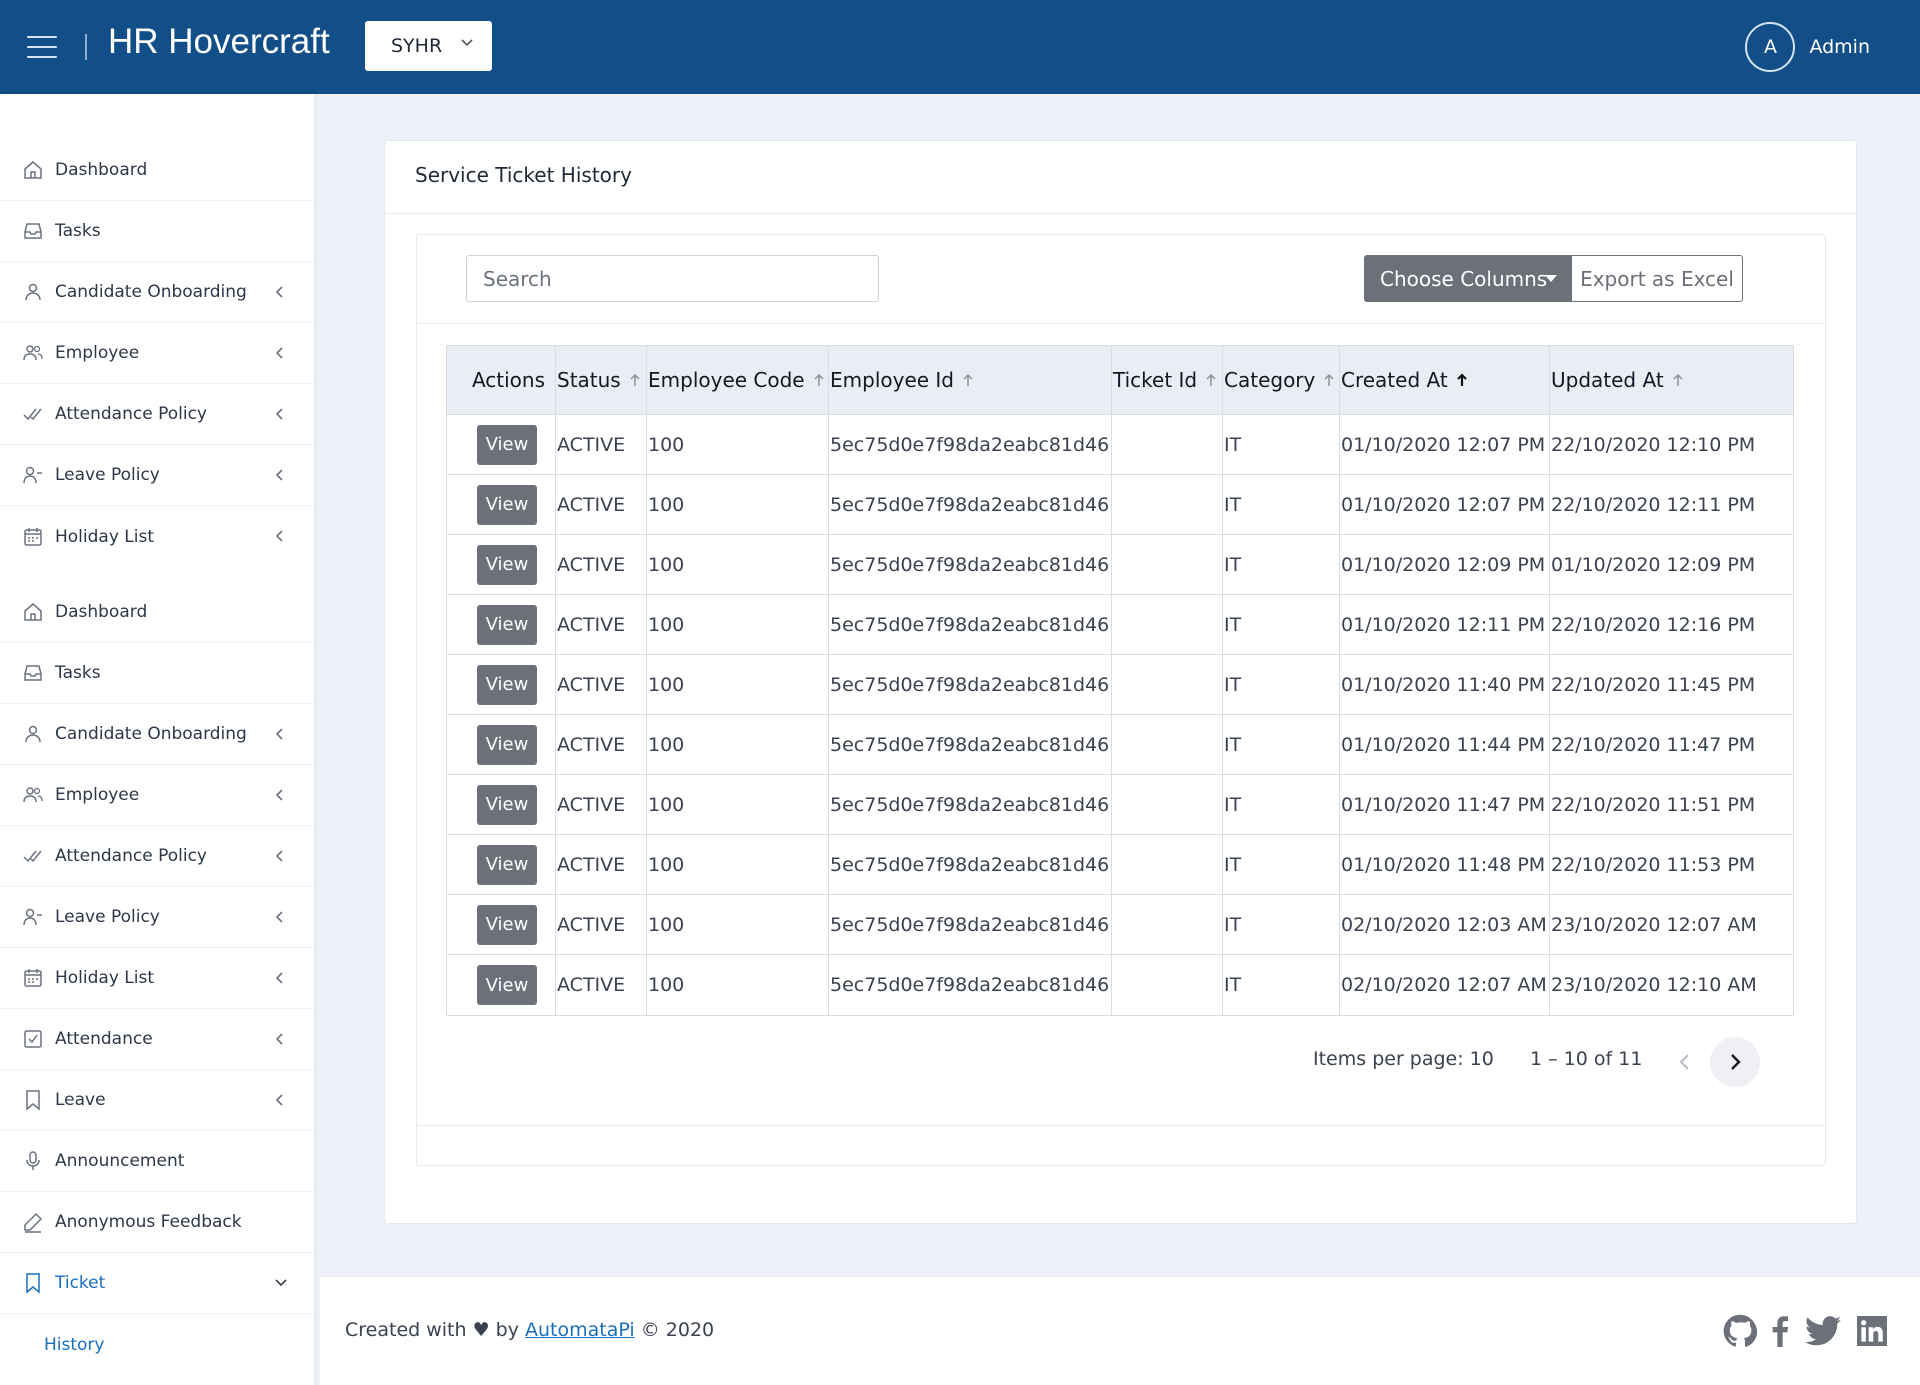  Describe the element at coordinates (1807, 47) in the screenshot. I see `user-menu: A Admin` at that location.